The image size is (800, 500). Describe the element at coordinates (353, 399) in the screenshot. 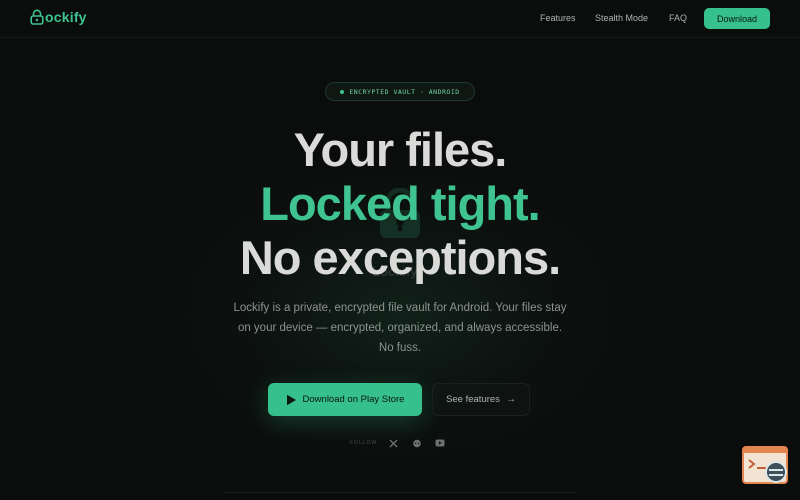

I see `play-store-button-label: Download on Play Store` at that location.